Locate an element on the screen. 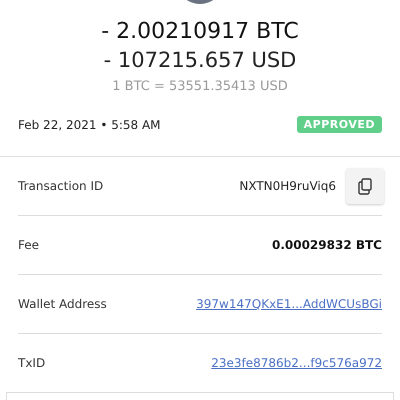 This screenshot has height=400, width=400. exchange-rate: 1 BTC = 53551.35413 USD is located at coordinates (200, 86).